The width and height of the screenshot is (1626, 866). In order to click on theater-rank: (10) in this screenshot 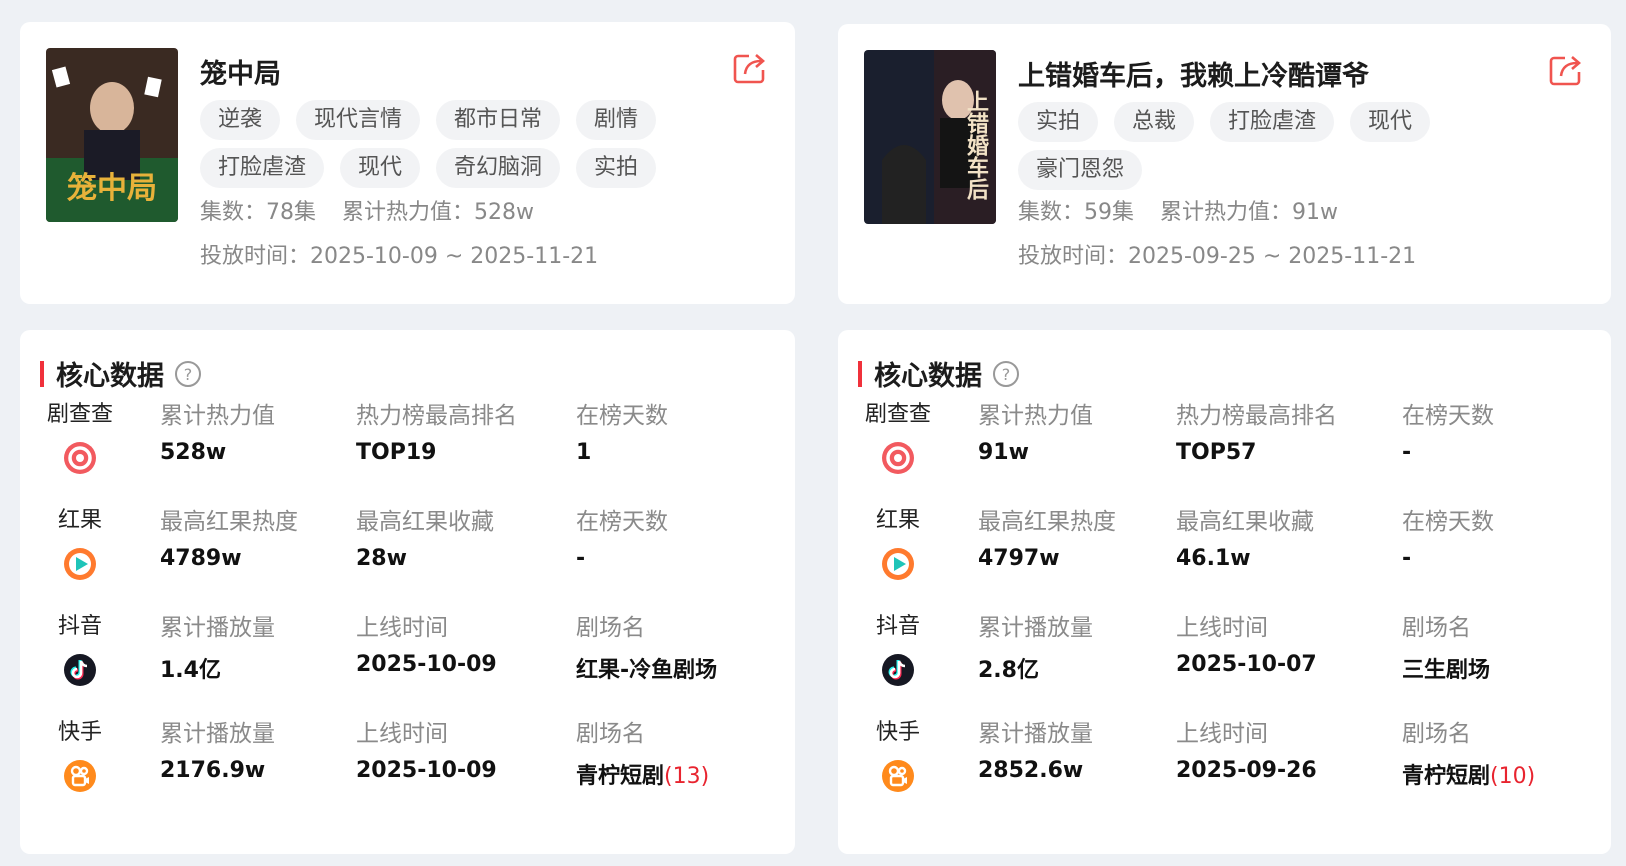, I will do `click(1513, 776)`.